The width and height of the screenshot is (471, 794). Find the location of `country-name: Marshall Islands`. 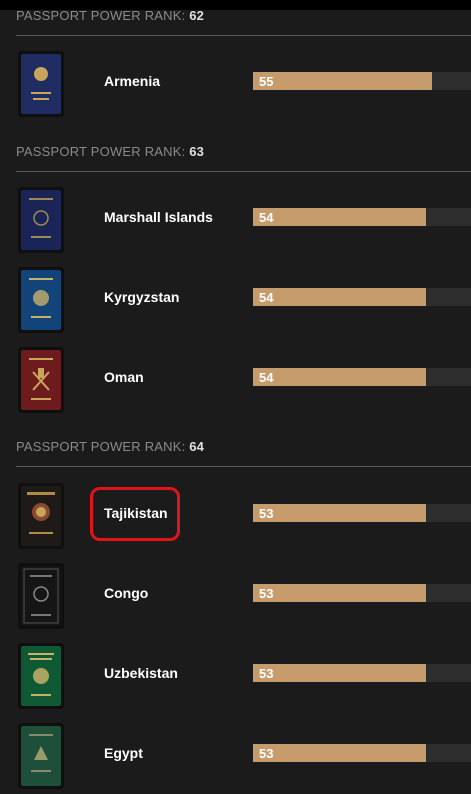

country-name: Marshall Islands is located at coordinates (158, 217).